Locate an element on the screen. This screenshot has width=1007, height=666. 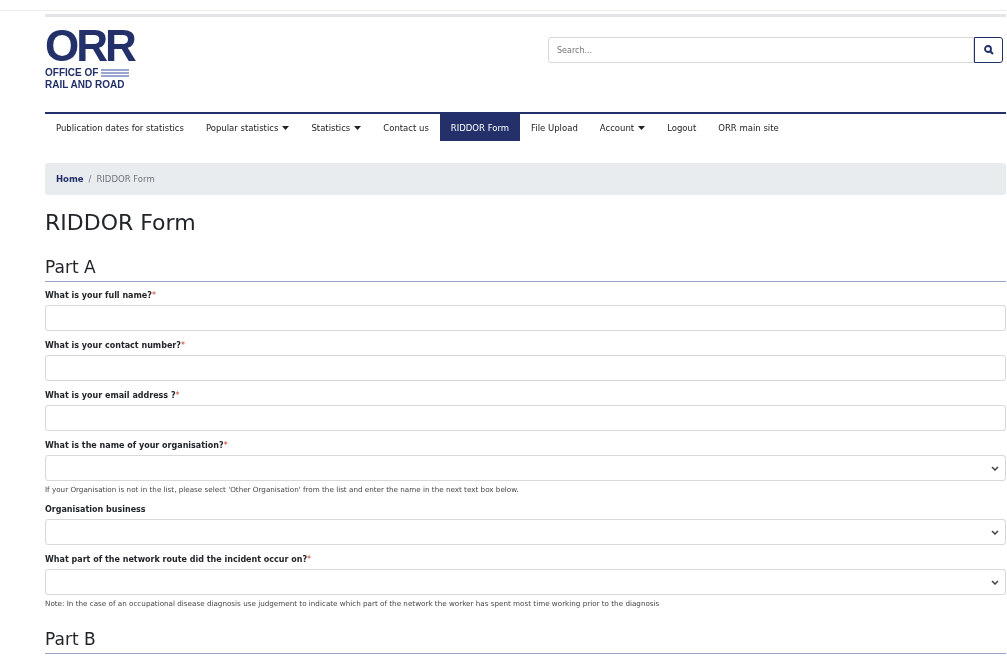
page-title: RIDDOR Form is located at coordinates (121, 223).